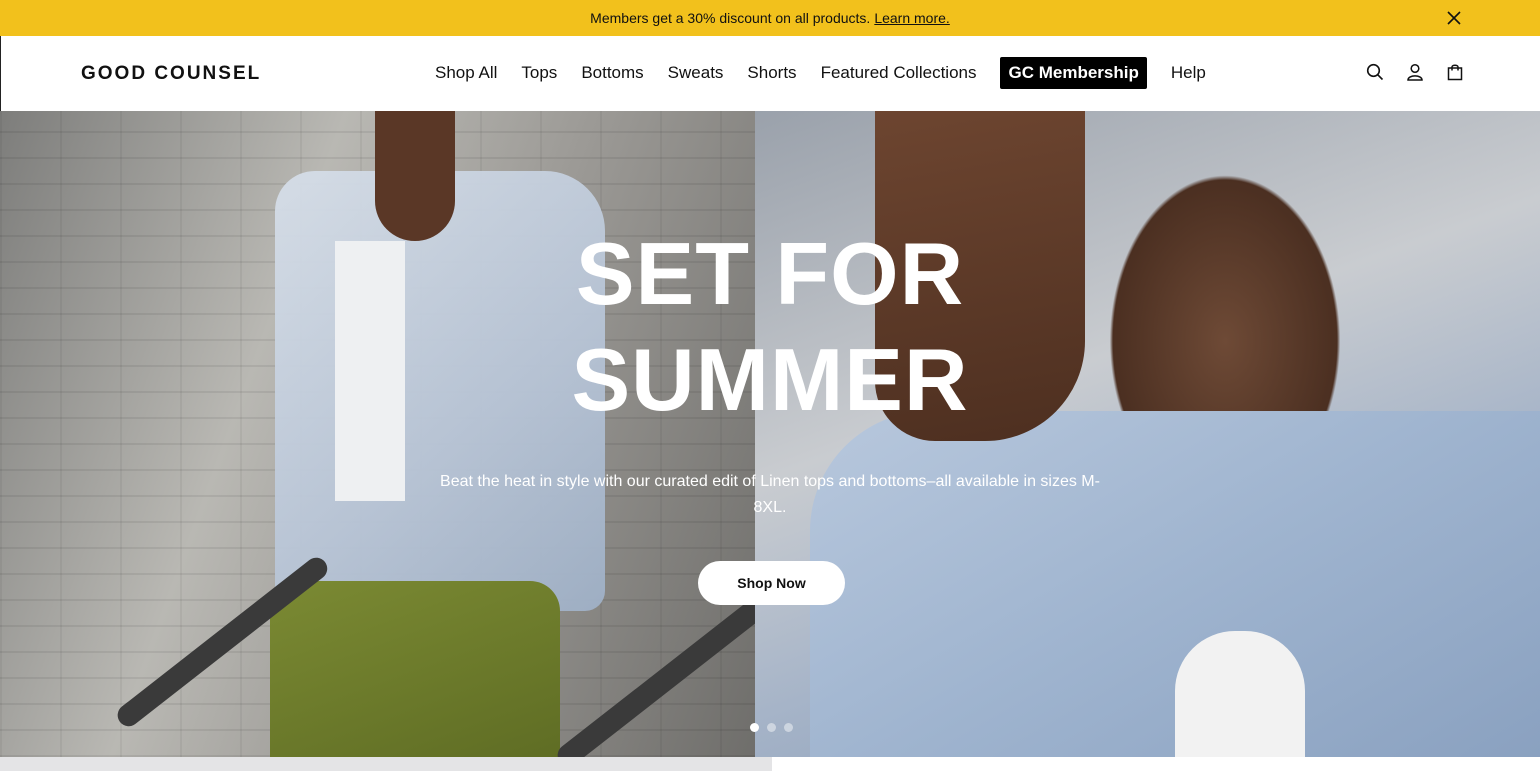 This screenshot has width=1540, height=771. What do you see at coordinates (1375, 72) in the screenshot?
I see `search-icon` at bounding box center [1375, 72].